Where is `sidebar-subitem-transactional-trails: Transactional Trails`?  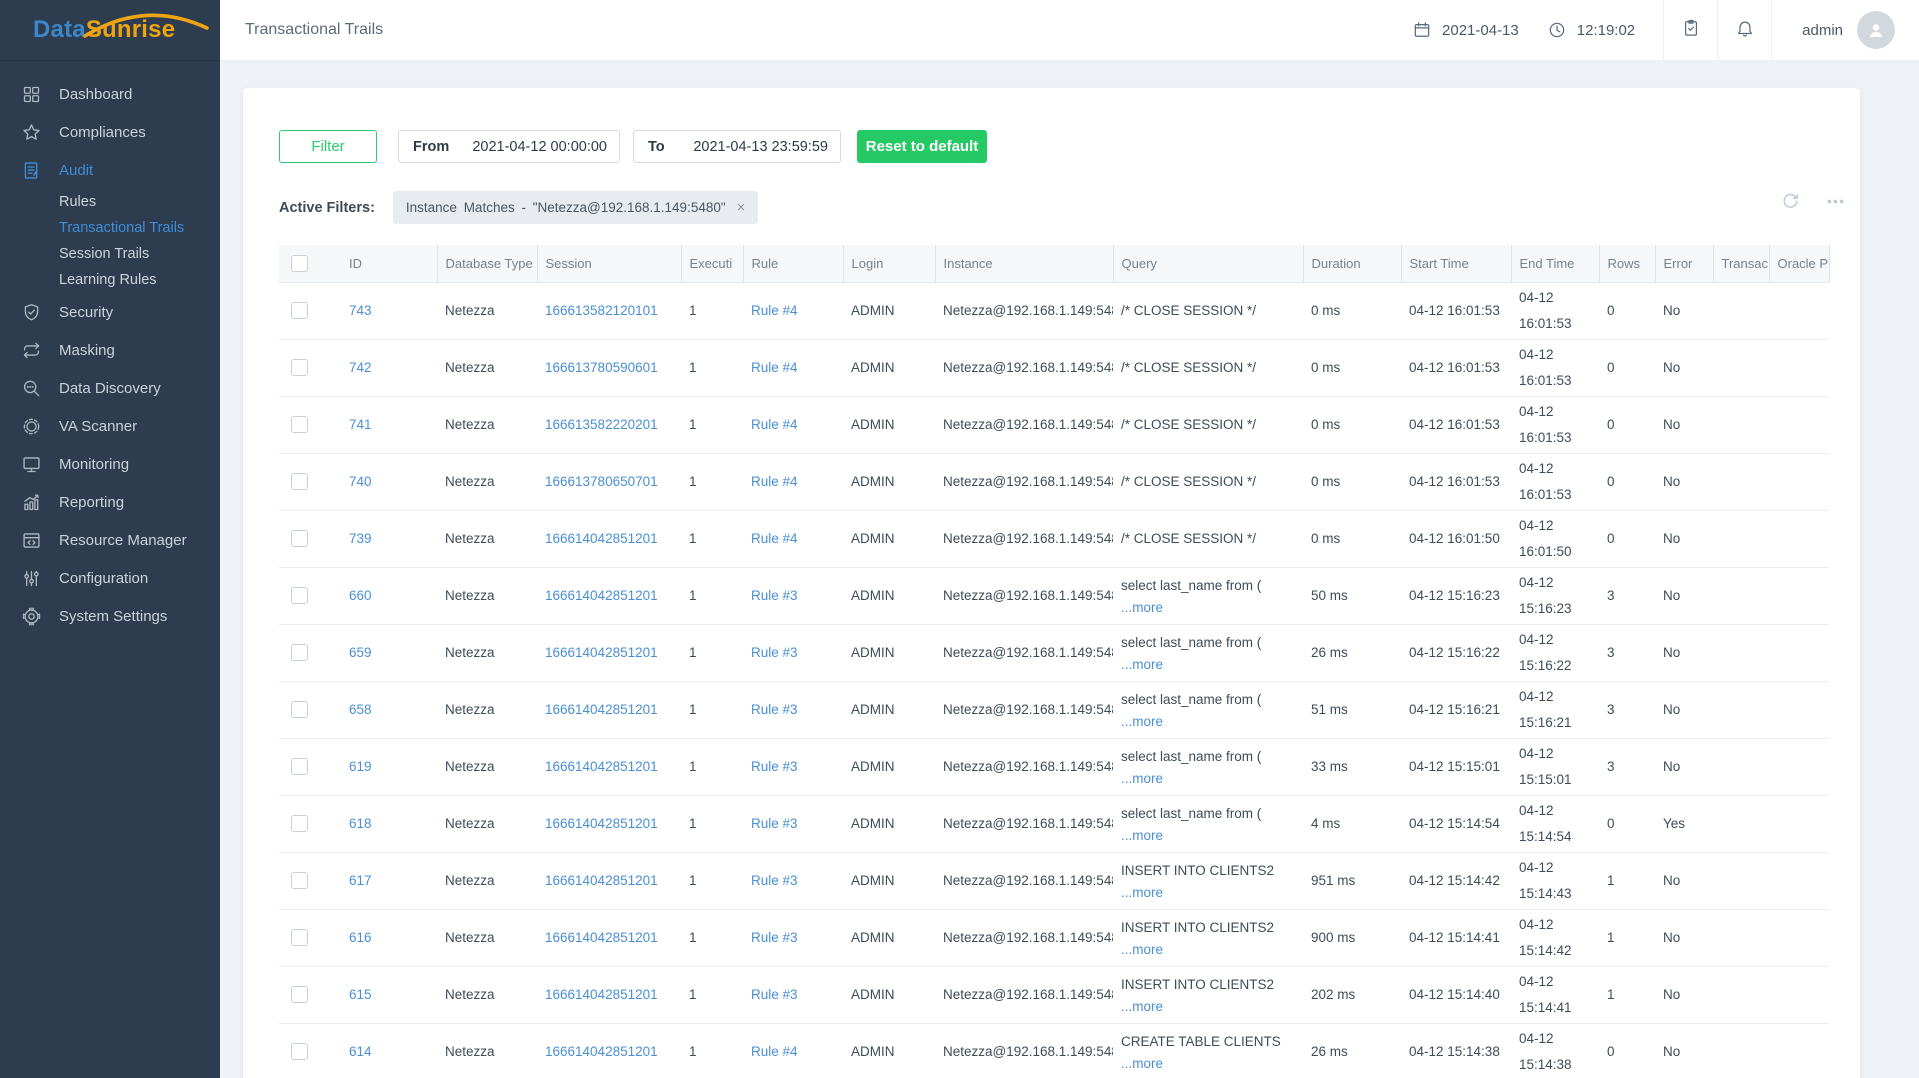
sidebar-subitem-transactional-trails: Transactional Trails is located at coordinates (110, 228).